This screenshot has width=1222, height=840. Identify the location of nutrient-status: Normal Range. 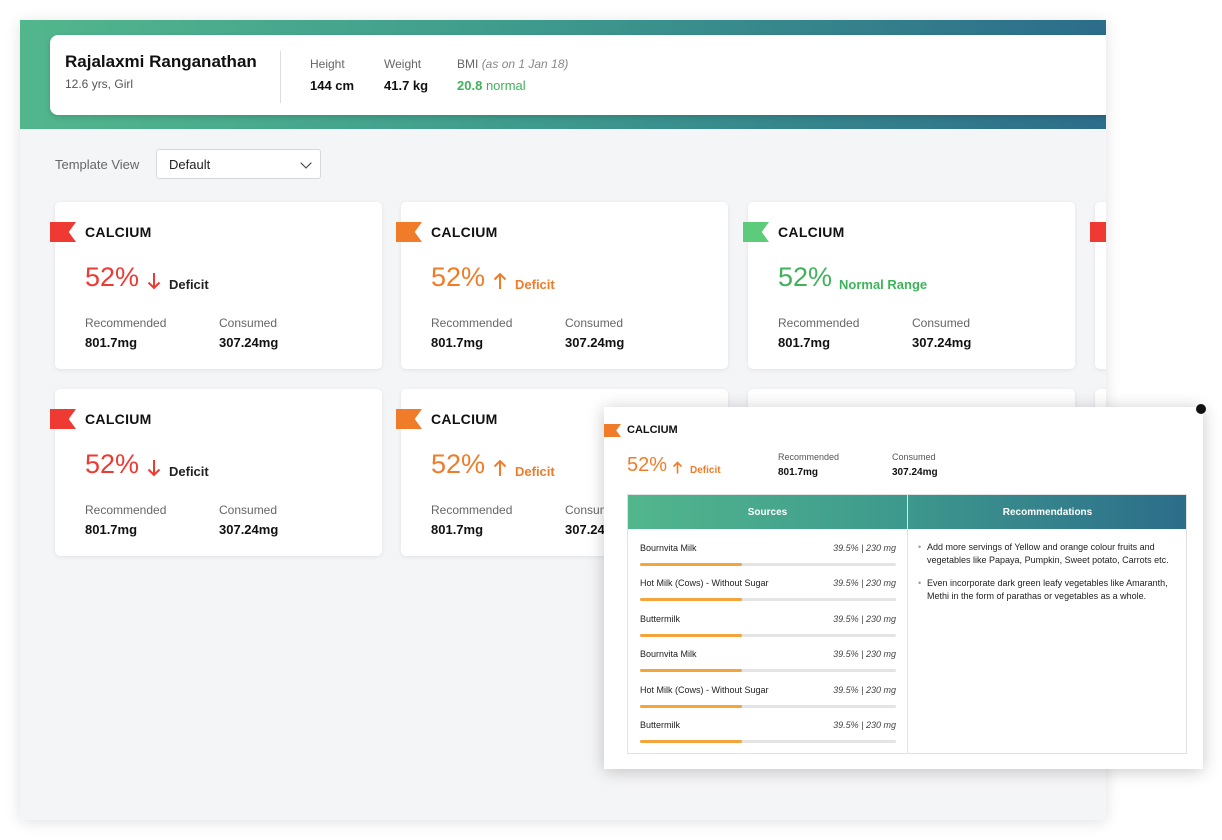
(883, 284).